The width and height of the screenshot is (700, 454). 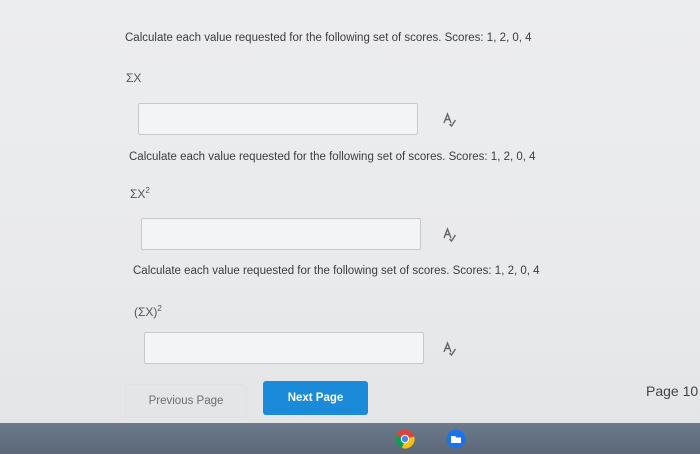 What do you see at coordinates (405, 439) in the screenshot?
I see `chrome-icon` at bounding box center [405, 439].